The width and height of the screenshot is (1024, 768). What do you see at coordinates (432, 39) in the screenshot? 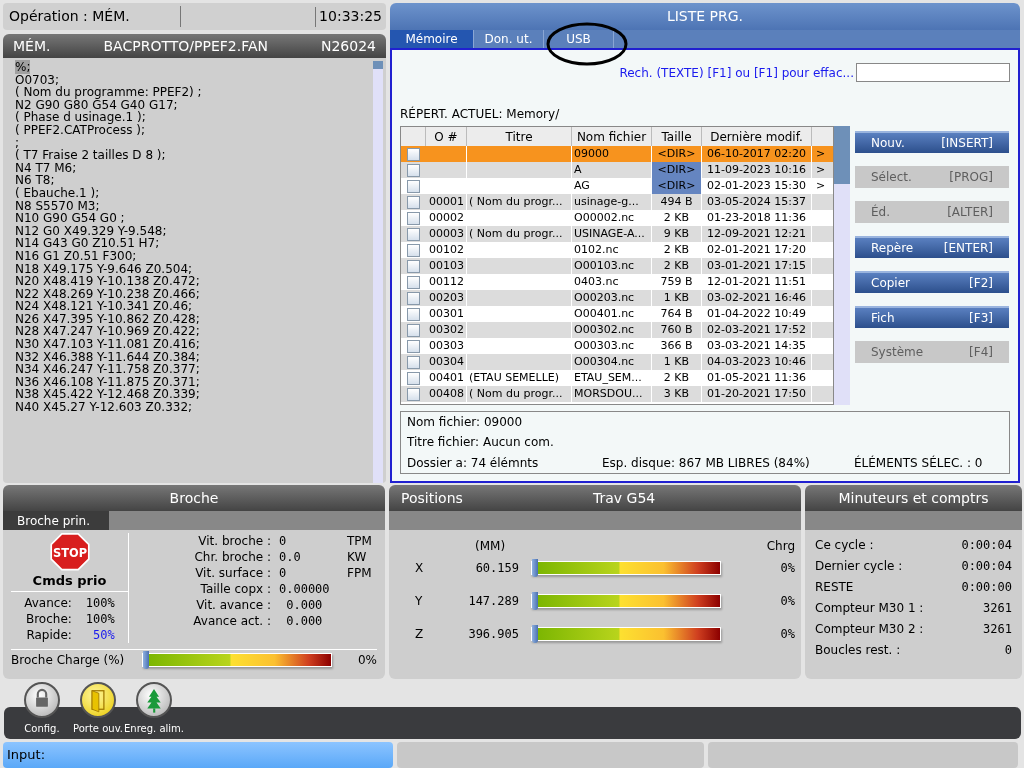
I see `tab: Mémoire` at bounding box center [432, 39].